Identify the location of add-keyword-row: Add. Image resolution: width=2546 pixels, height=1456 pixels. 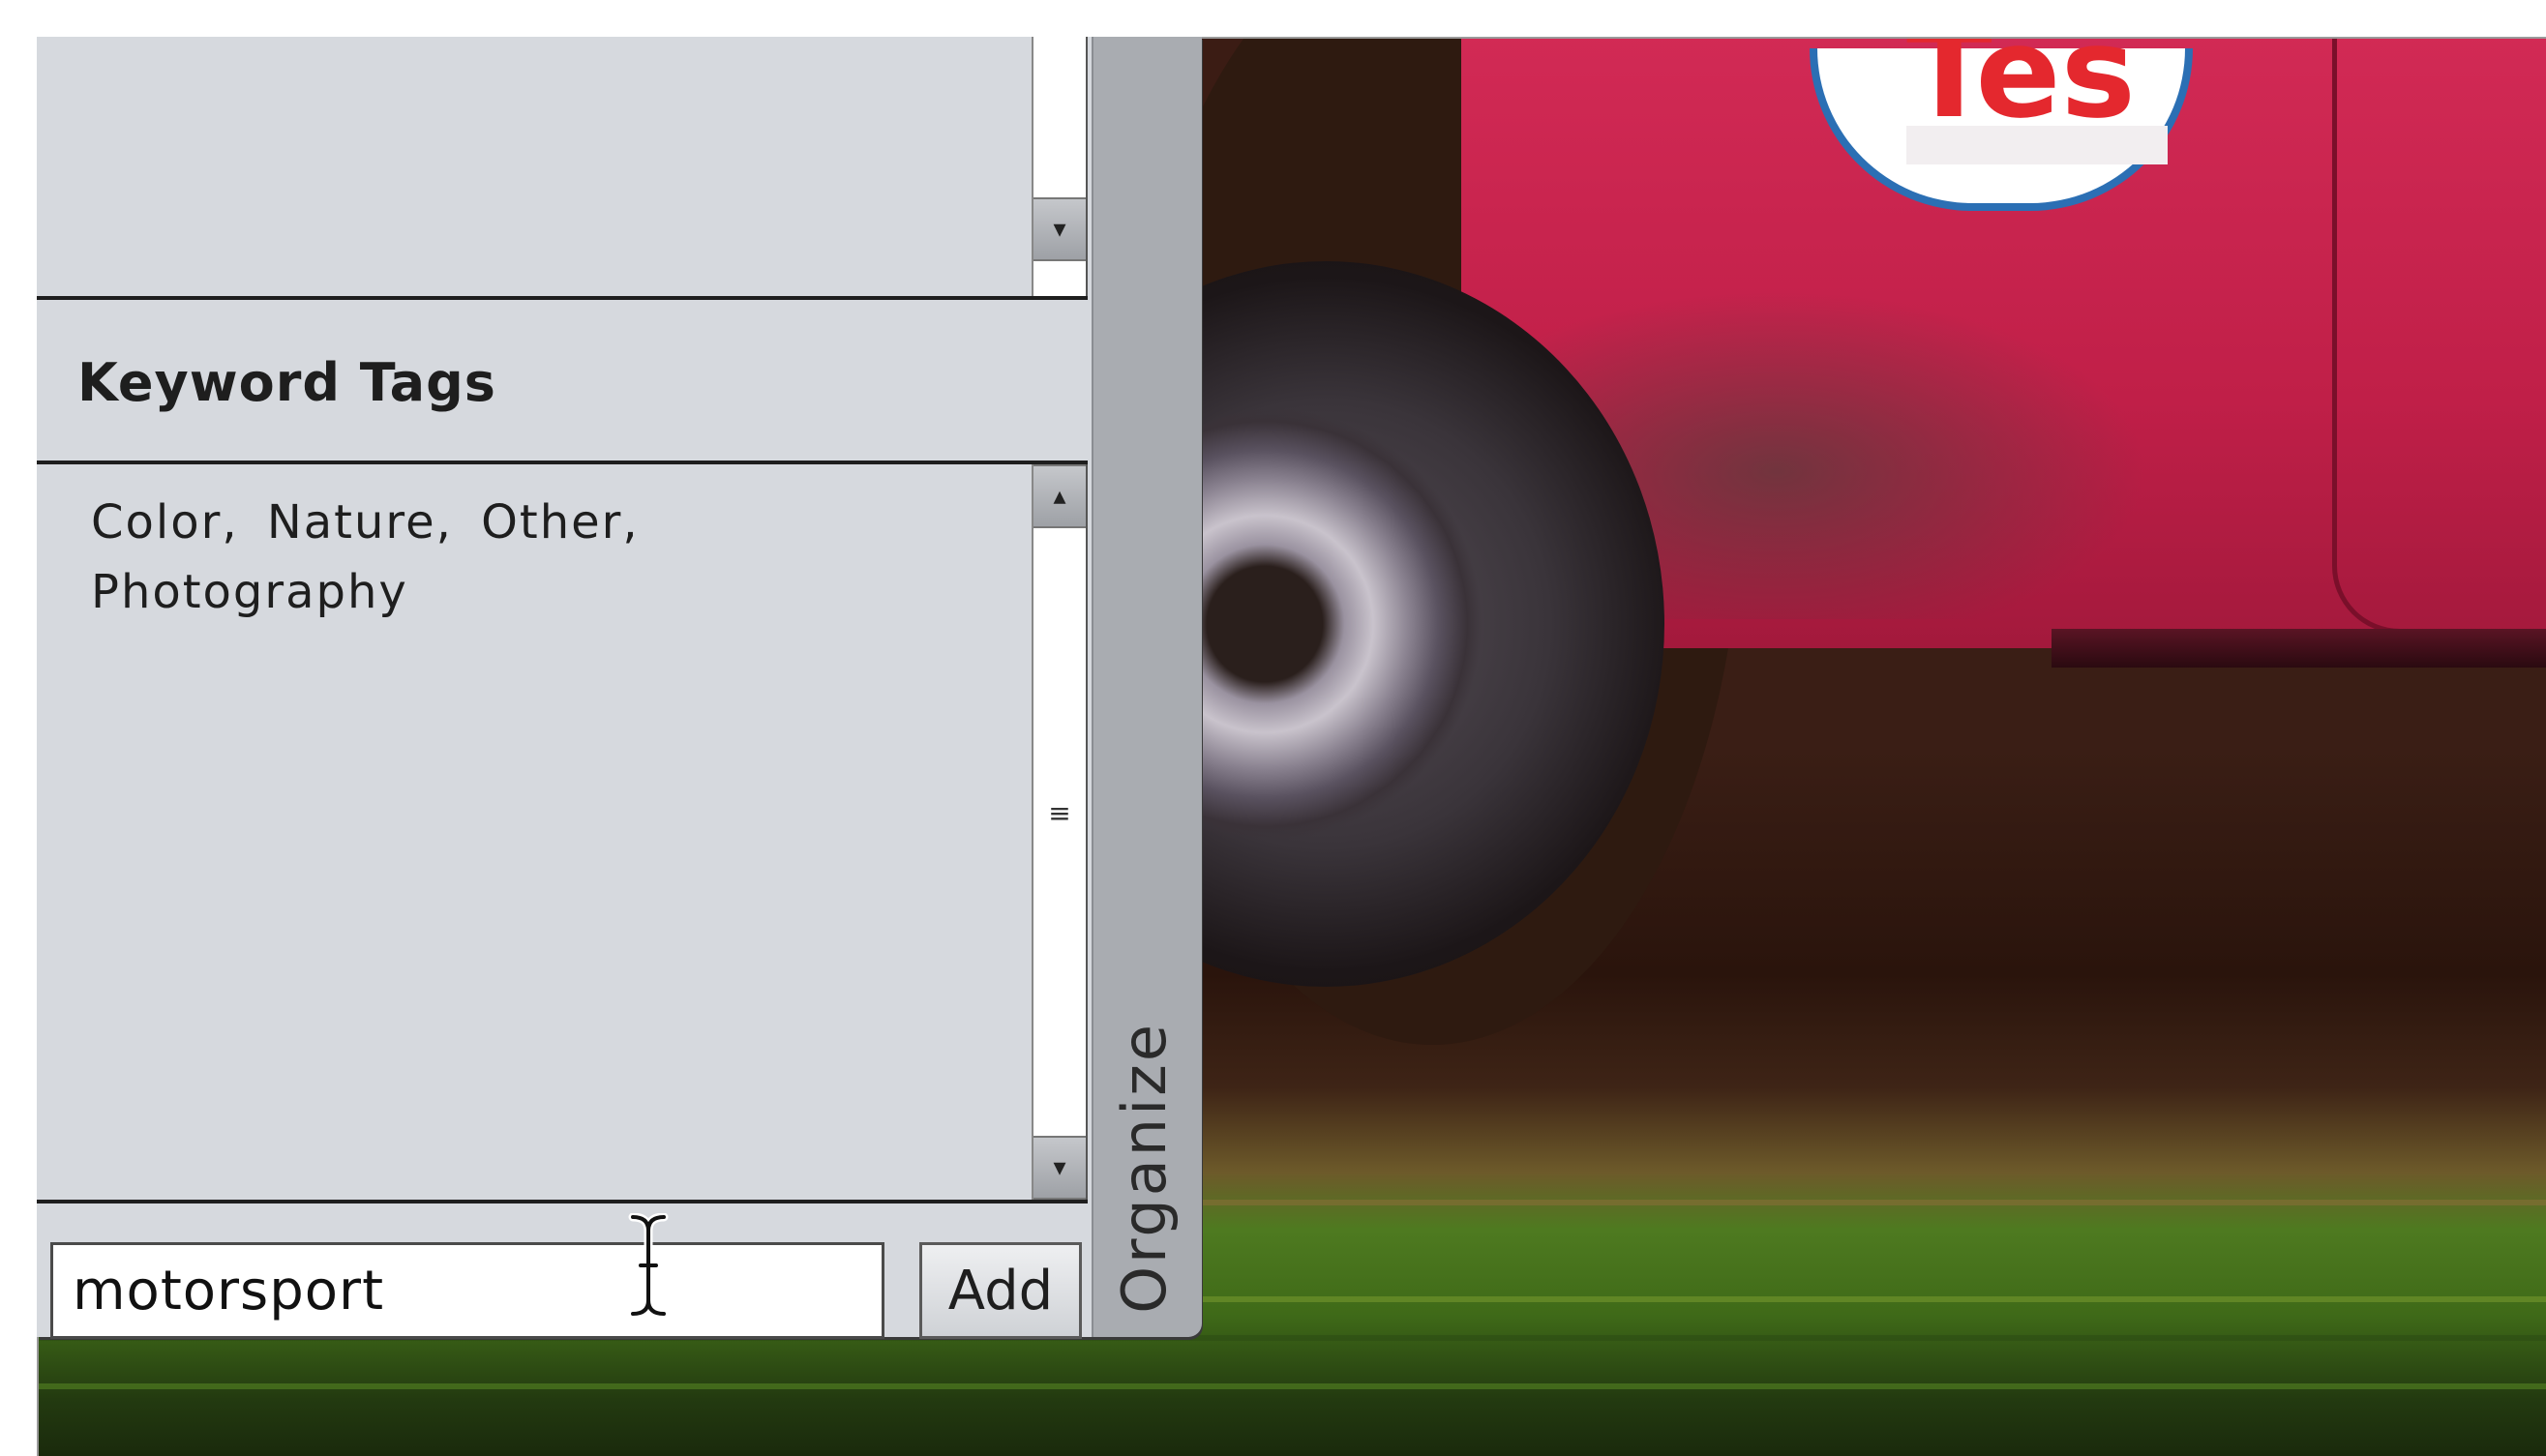
(562, 1271).